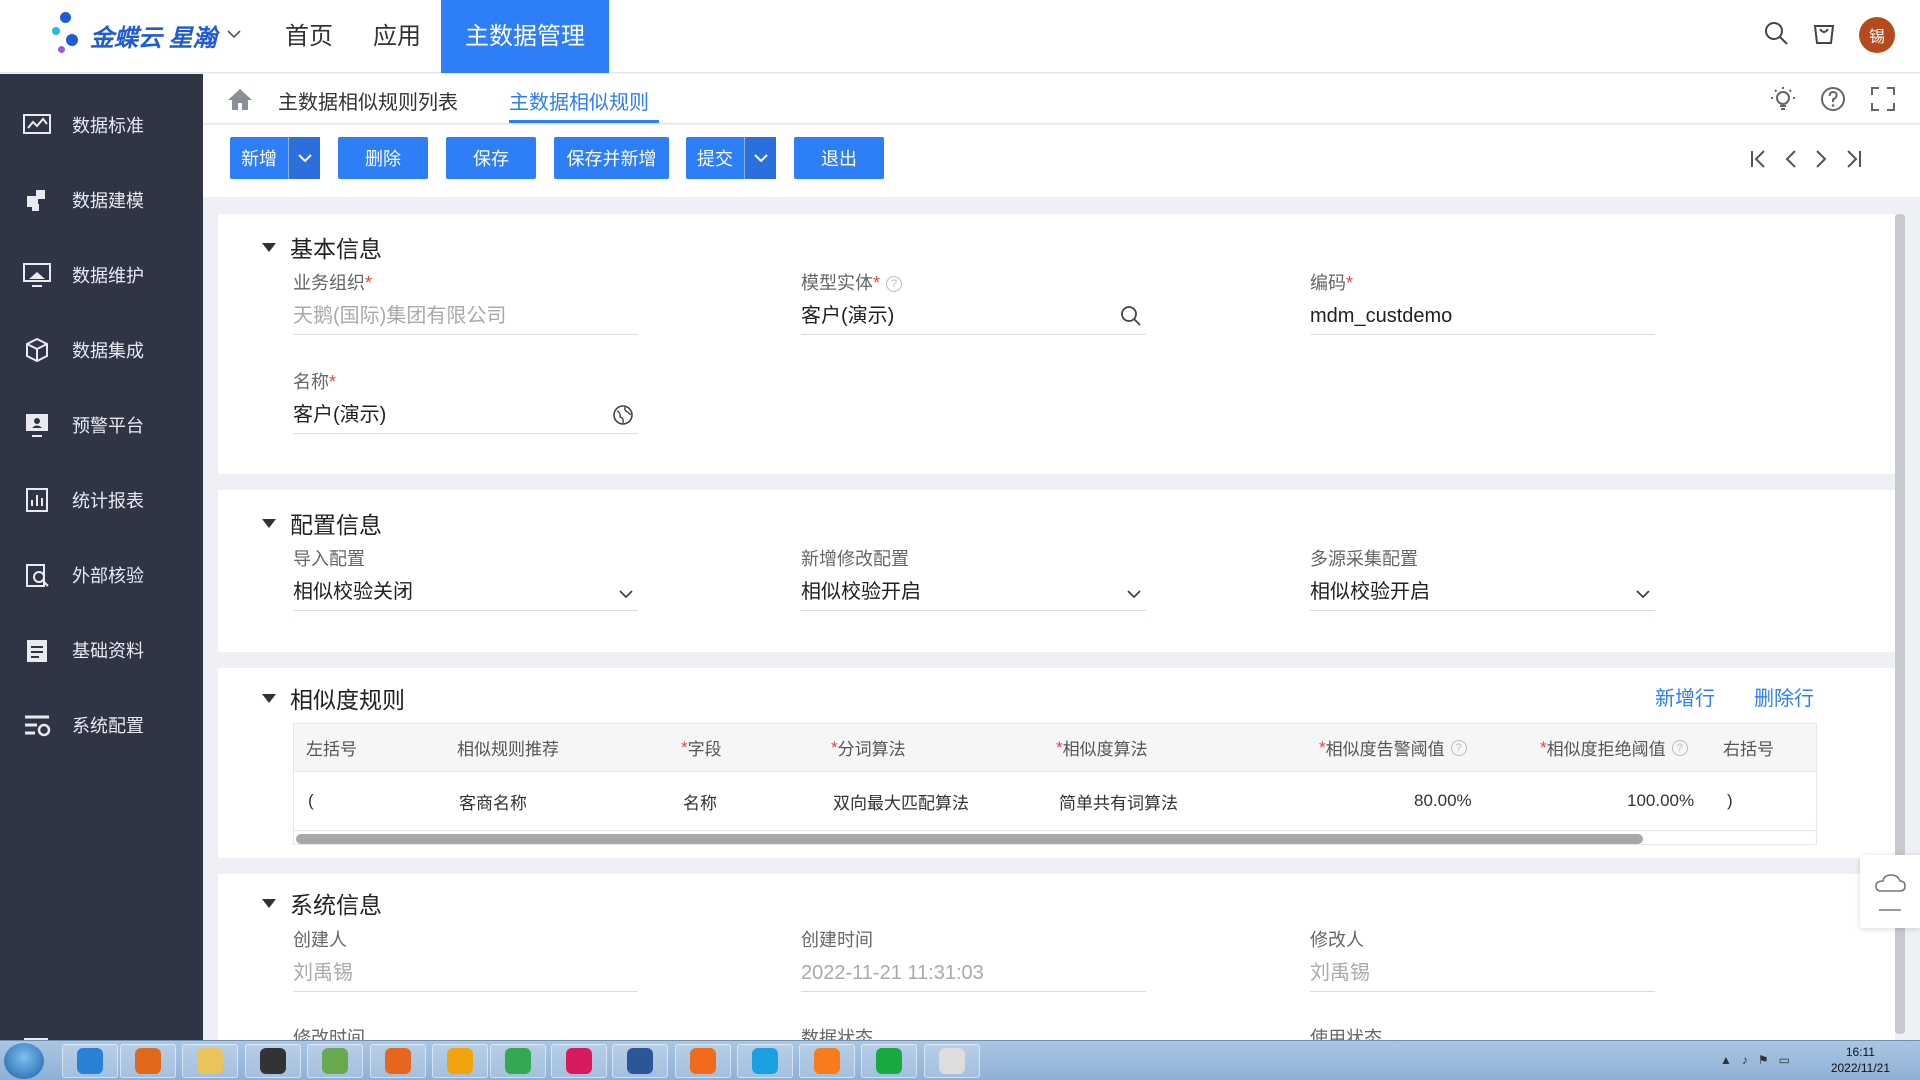 This screenshot has height=1080, width=1920. What do you see at coordinates (465, 594) in the screenshot?
I see `import-config-select: 相似校验关闭` at bounding box center [465, 594].